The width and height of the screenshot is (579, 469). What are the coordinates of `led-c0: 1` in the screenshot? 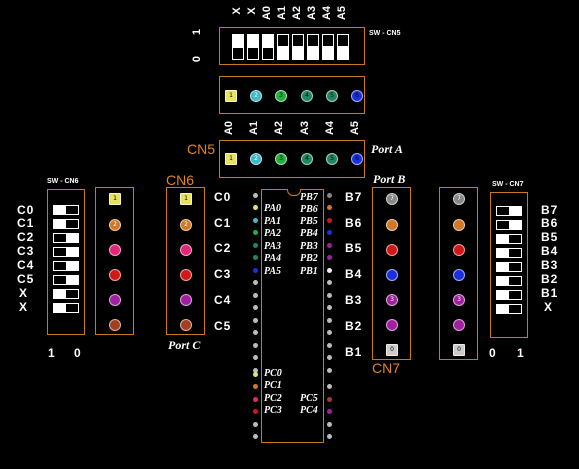 It's located at (186, 199).